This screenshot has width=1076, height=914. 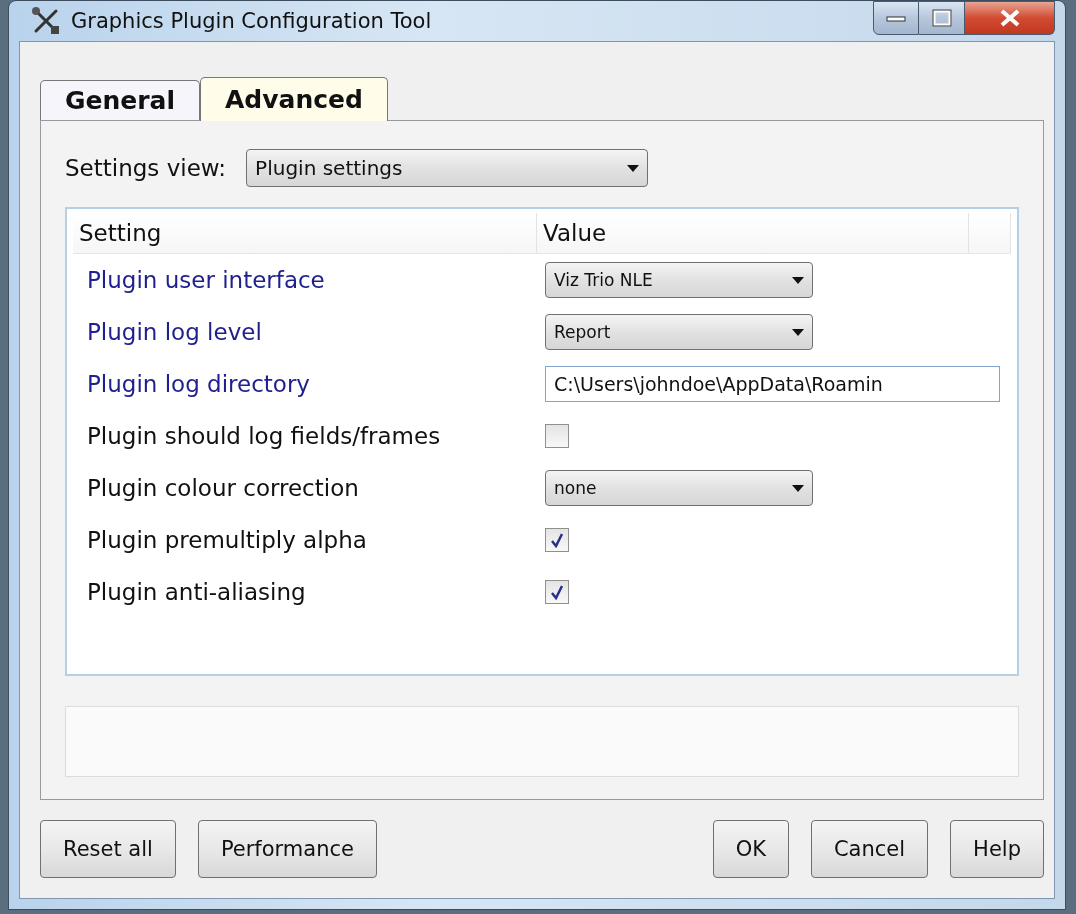 I want to click on dialog-button: Help, so click(x=997, y=849).